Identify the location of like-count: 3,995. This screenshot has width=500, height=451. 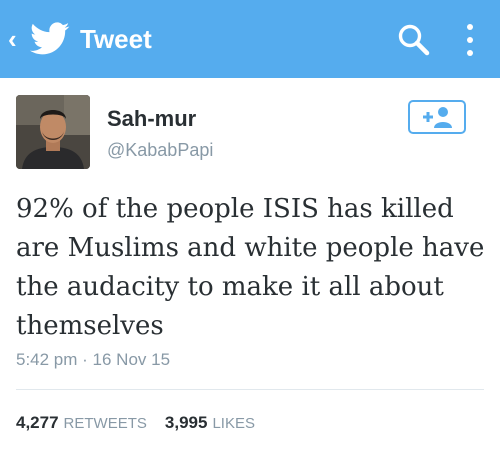
(186, 423).